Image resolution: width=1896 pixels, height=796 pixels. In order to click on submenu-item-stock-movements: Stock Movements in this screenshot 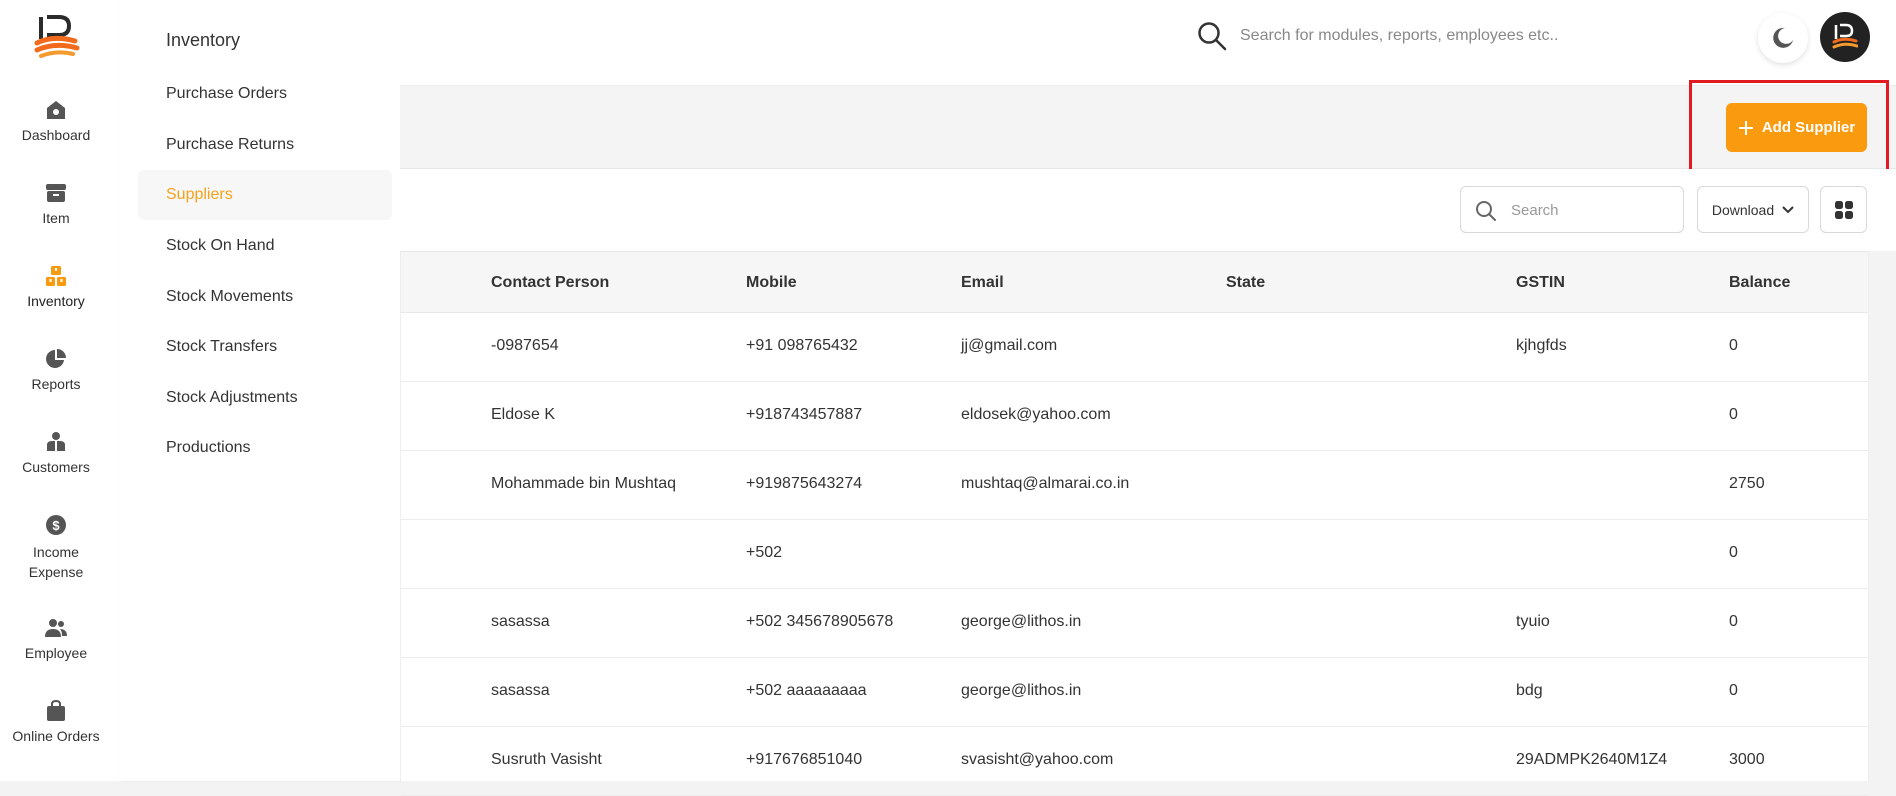, I will do `click(265, 297)`.